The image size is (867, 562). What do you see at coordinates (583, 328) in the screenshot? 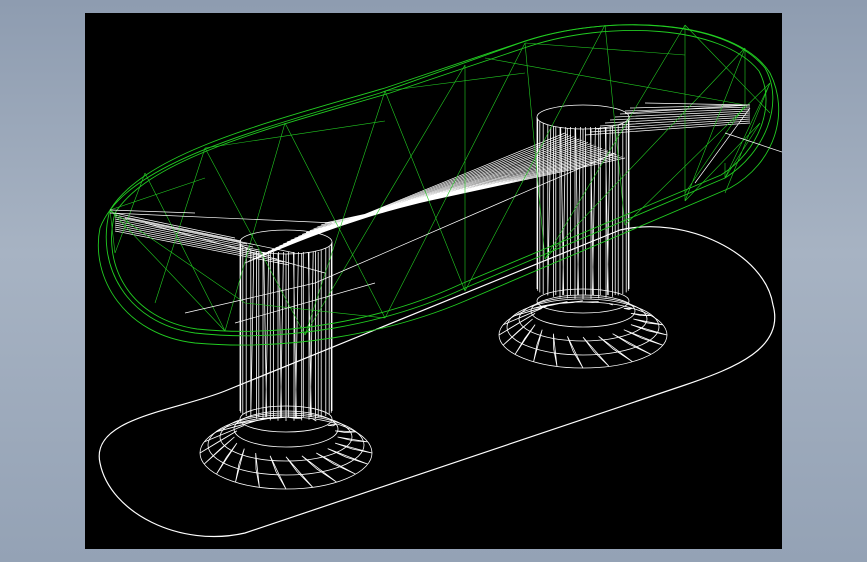
I see `right-foot` at bounding box center [583, 328].